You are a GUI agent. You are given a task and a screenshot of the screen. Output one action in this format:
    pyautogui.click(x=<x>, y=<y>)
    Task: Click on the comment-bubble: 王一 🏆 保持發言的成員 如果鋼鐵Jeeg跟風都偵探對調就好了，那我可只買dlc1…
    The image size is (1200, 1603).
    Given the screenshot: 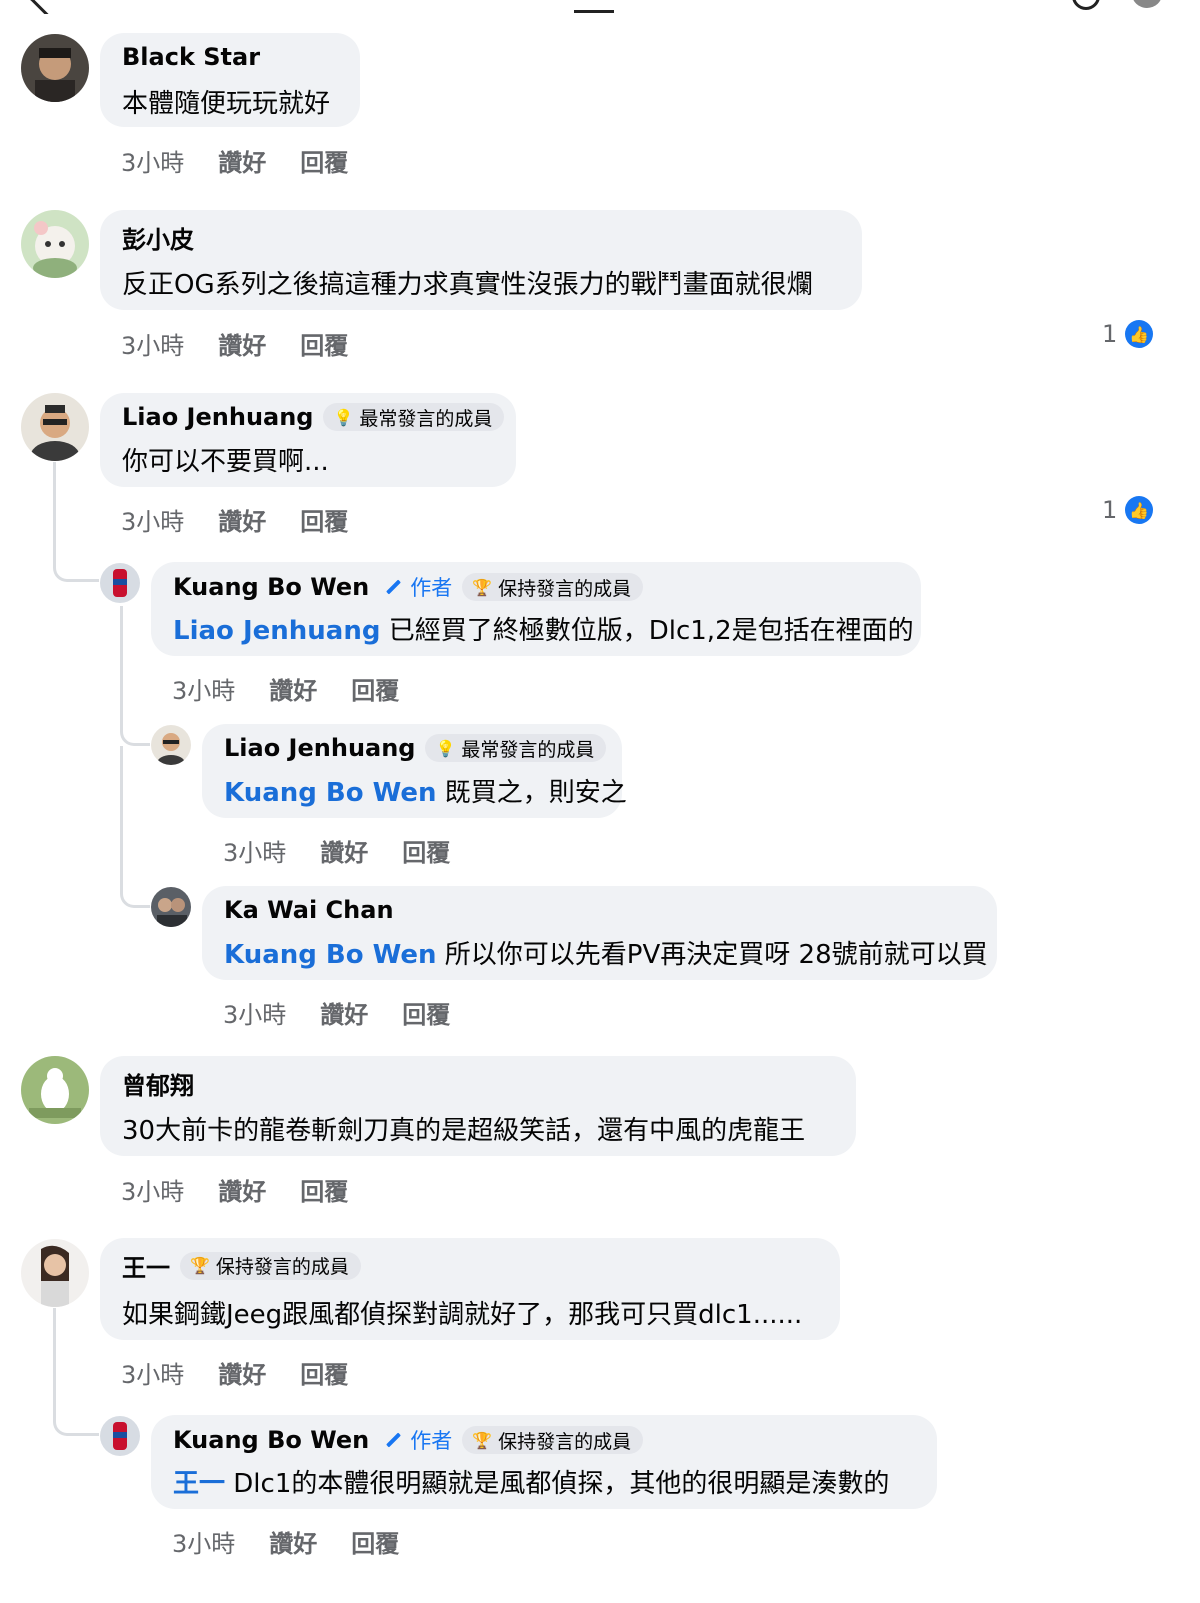 What is the action you would take?
    pyautogui.click(x=470, y=1289)
    